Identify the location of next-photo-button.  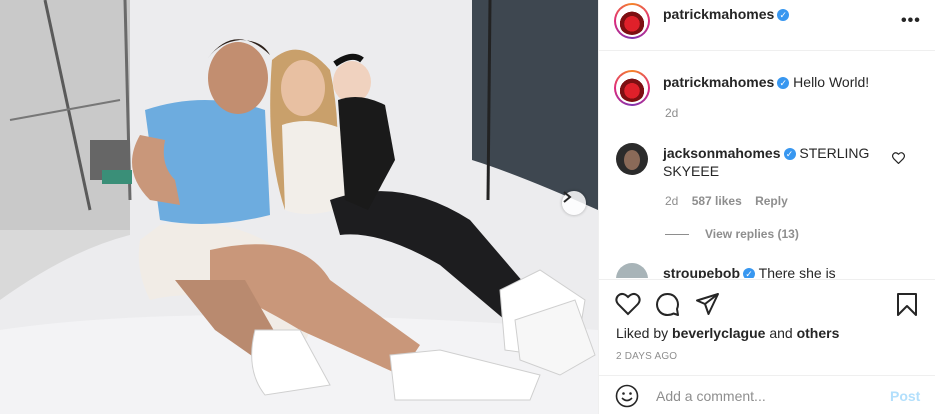
(574, 203).